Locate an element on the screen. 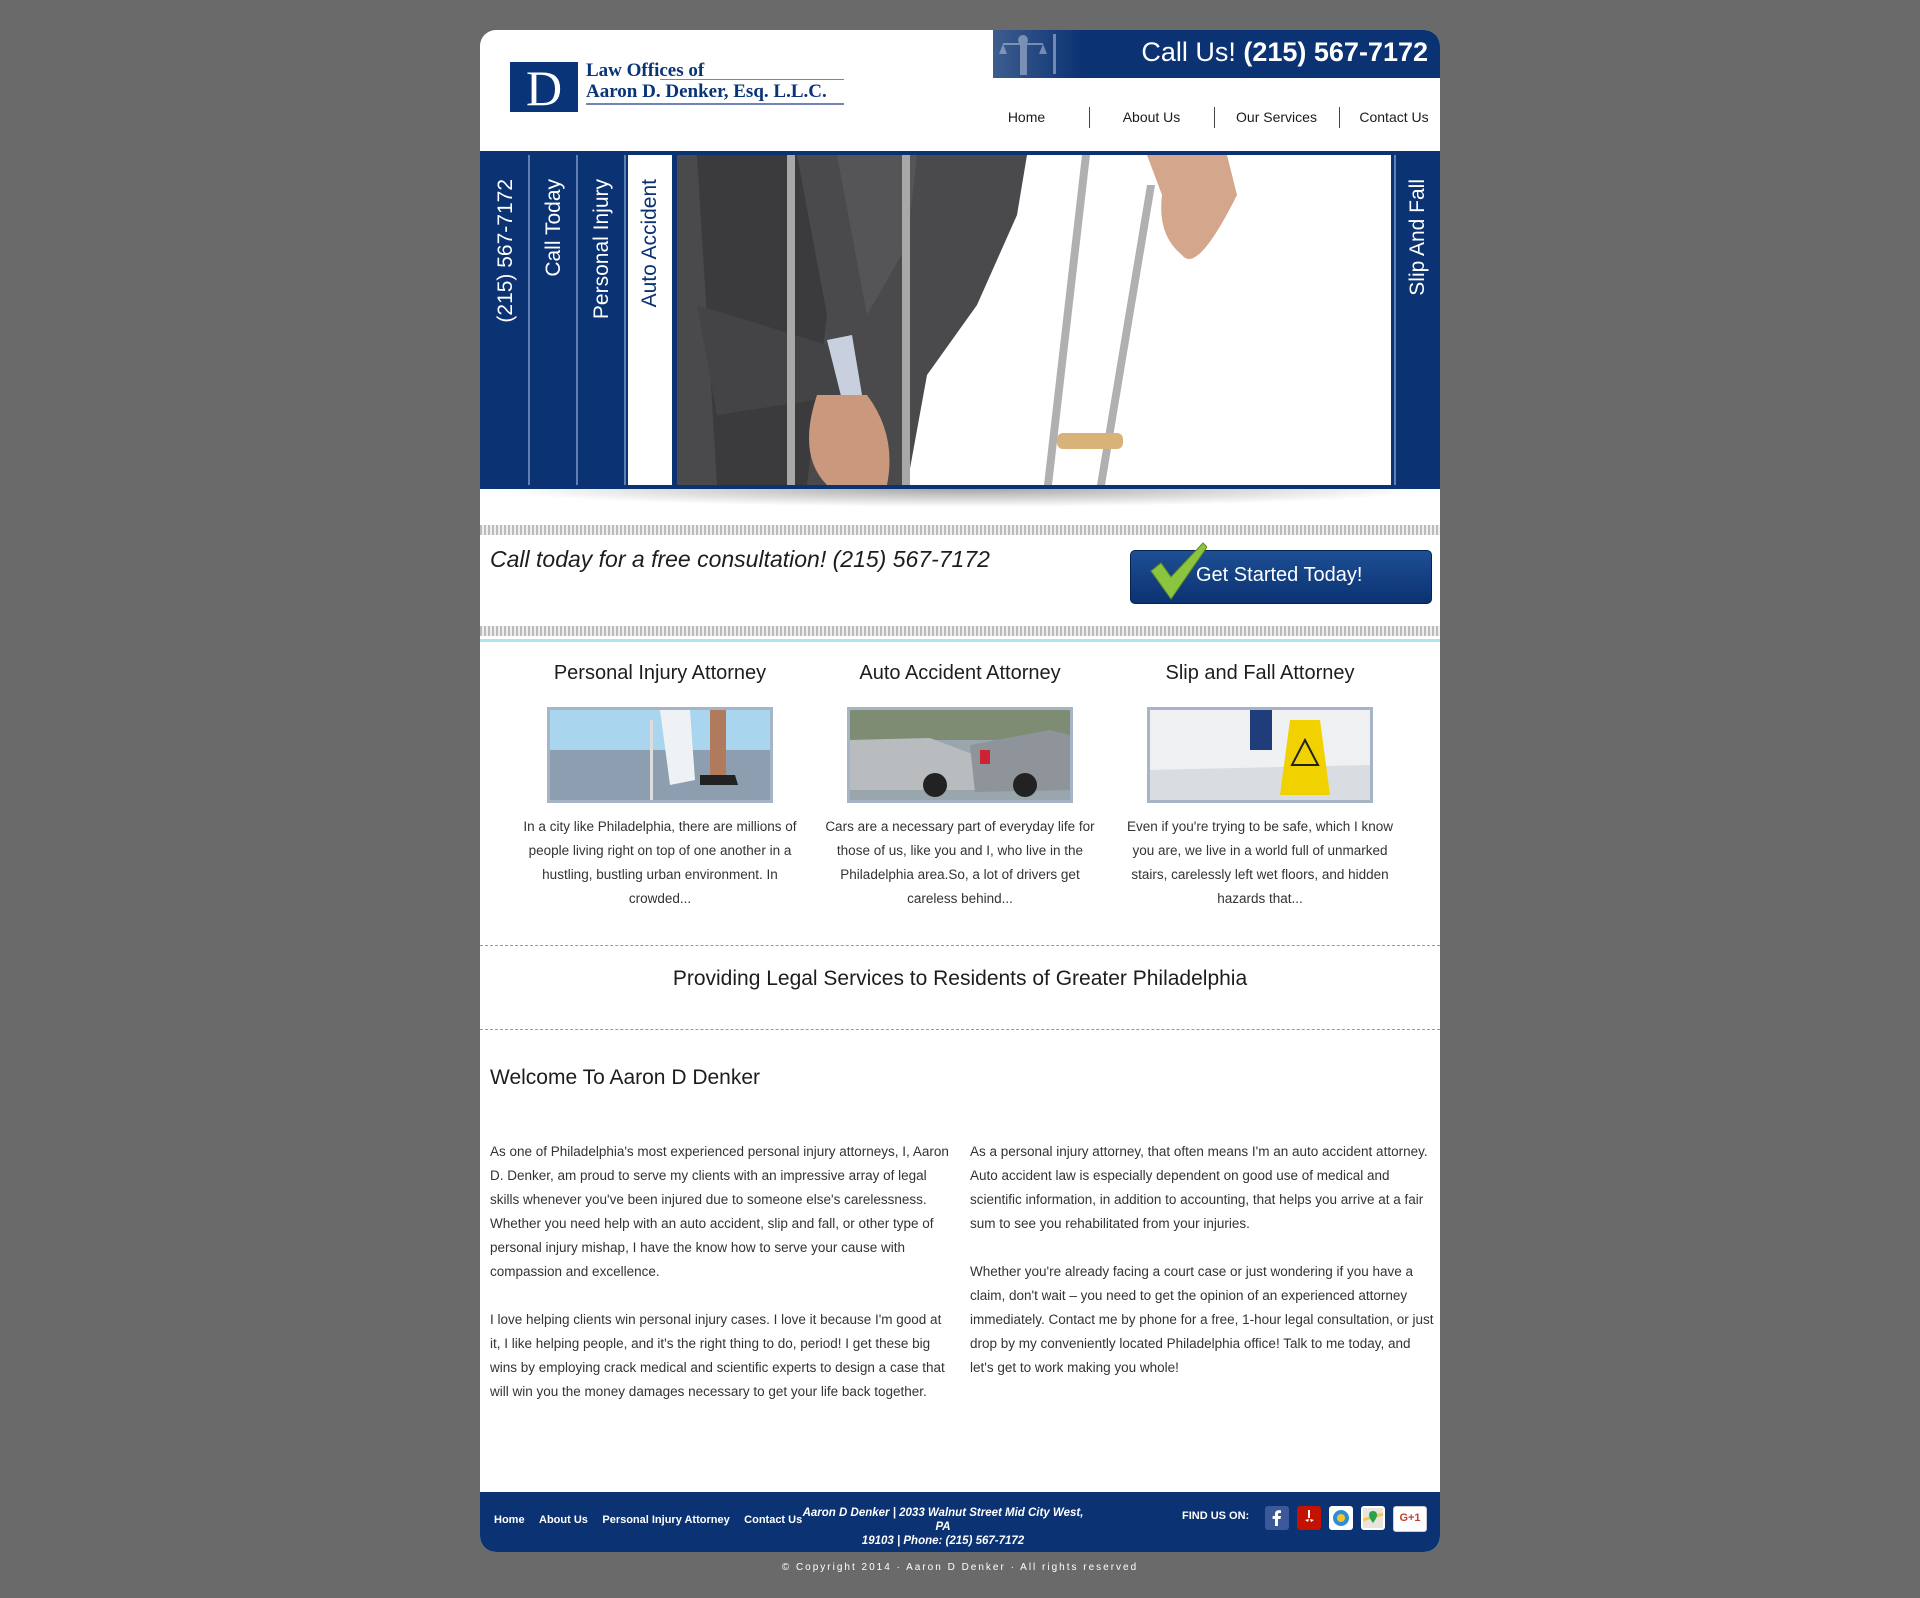  citysearch-icon is located at coordinates (1341, 1518).